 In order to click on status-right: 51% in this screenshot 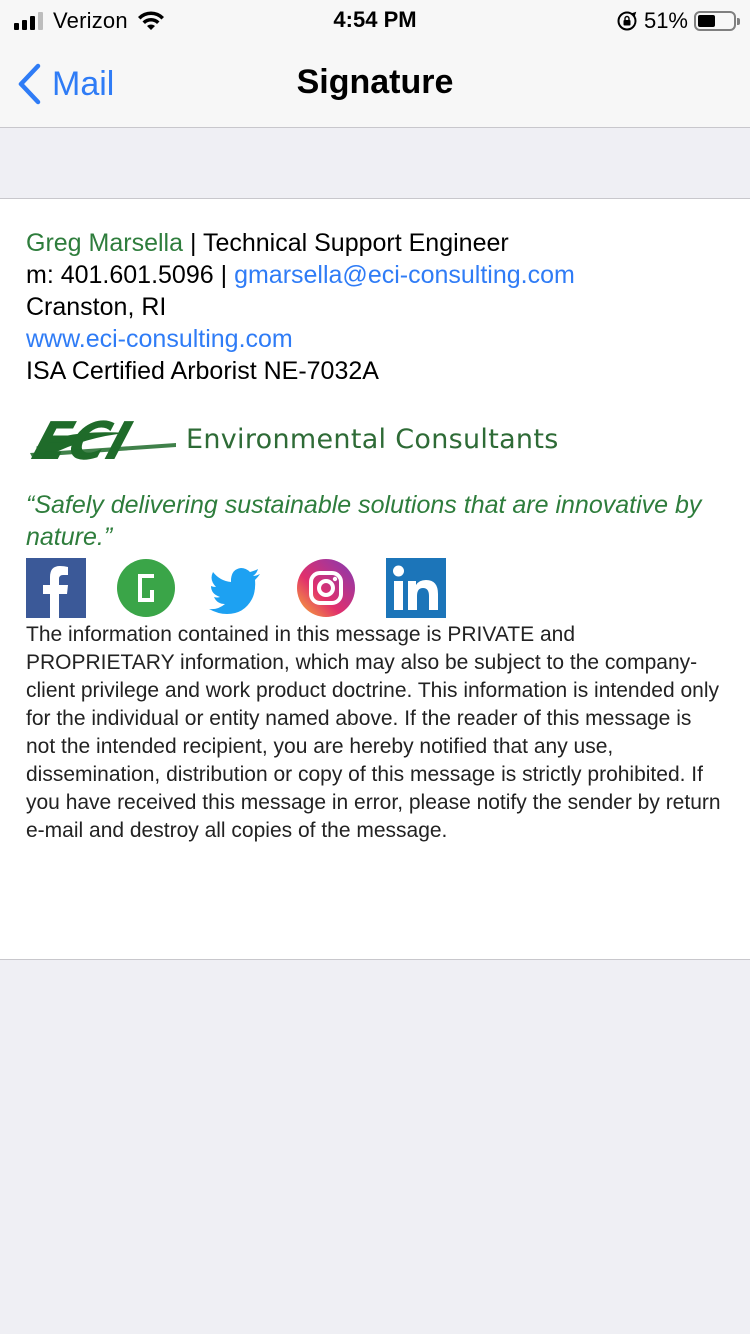, I will do `click(678, 21)`.